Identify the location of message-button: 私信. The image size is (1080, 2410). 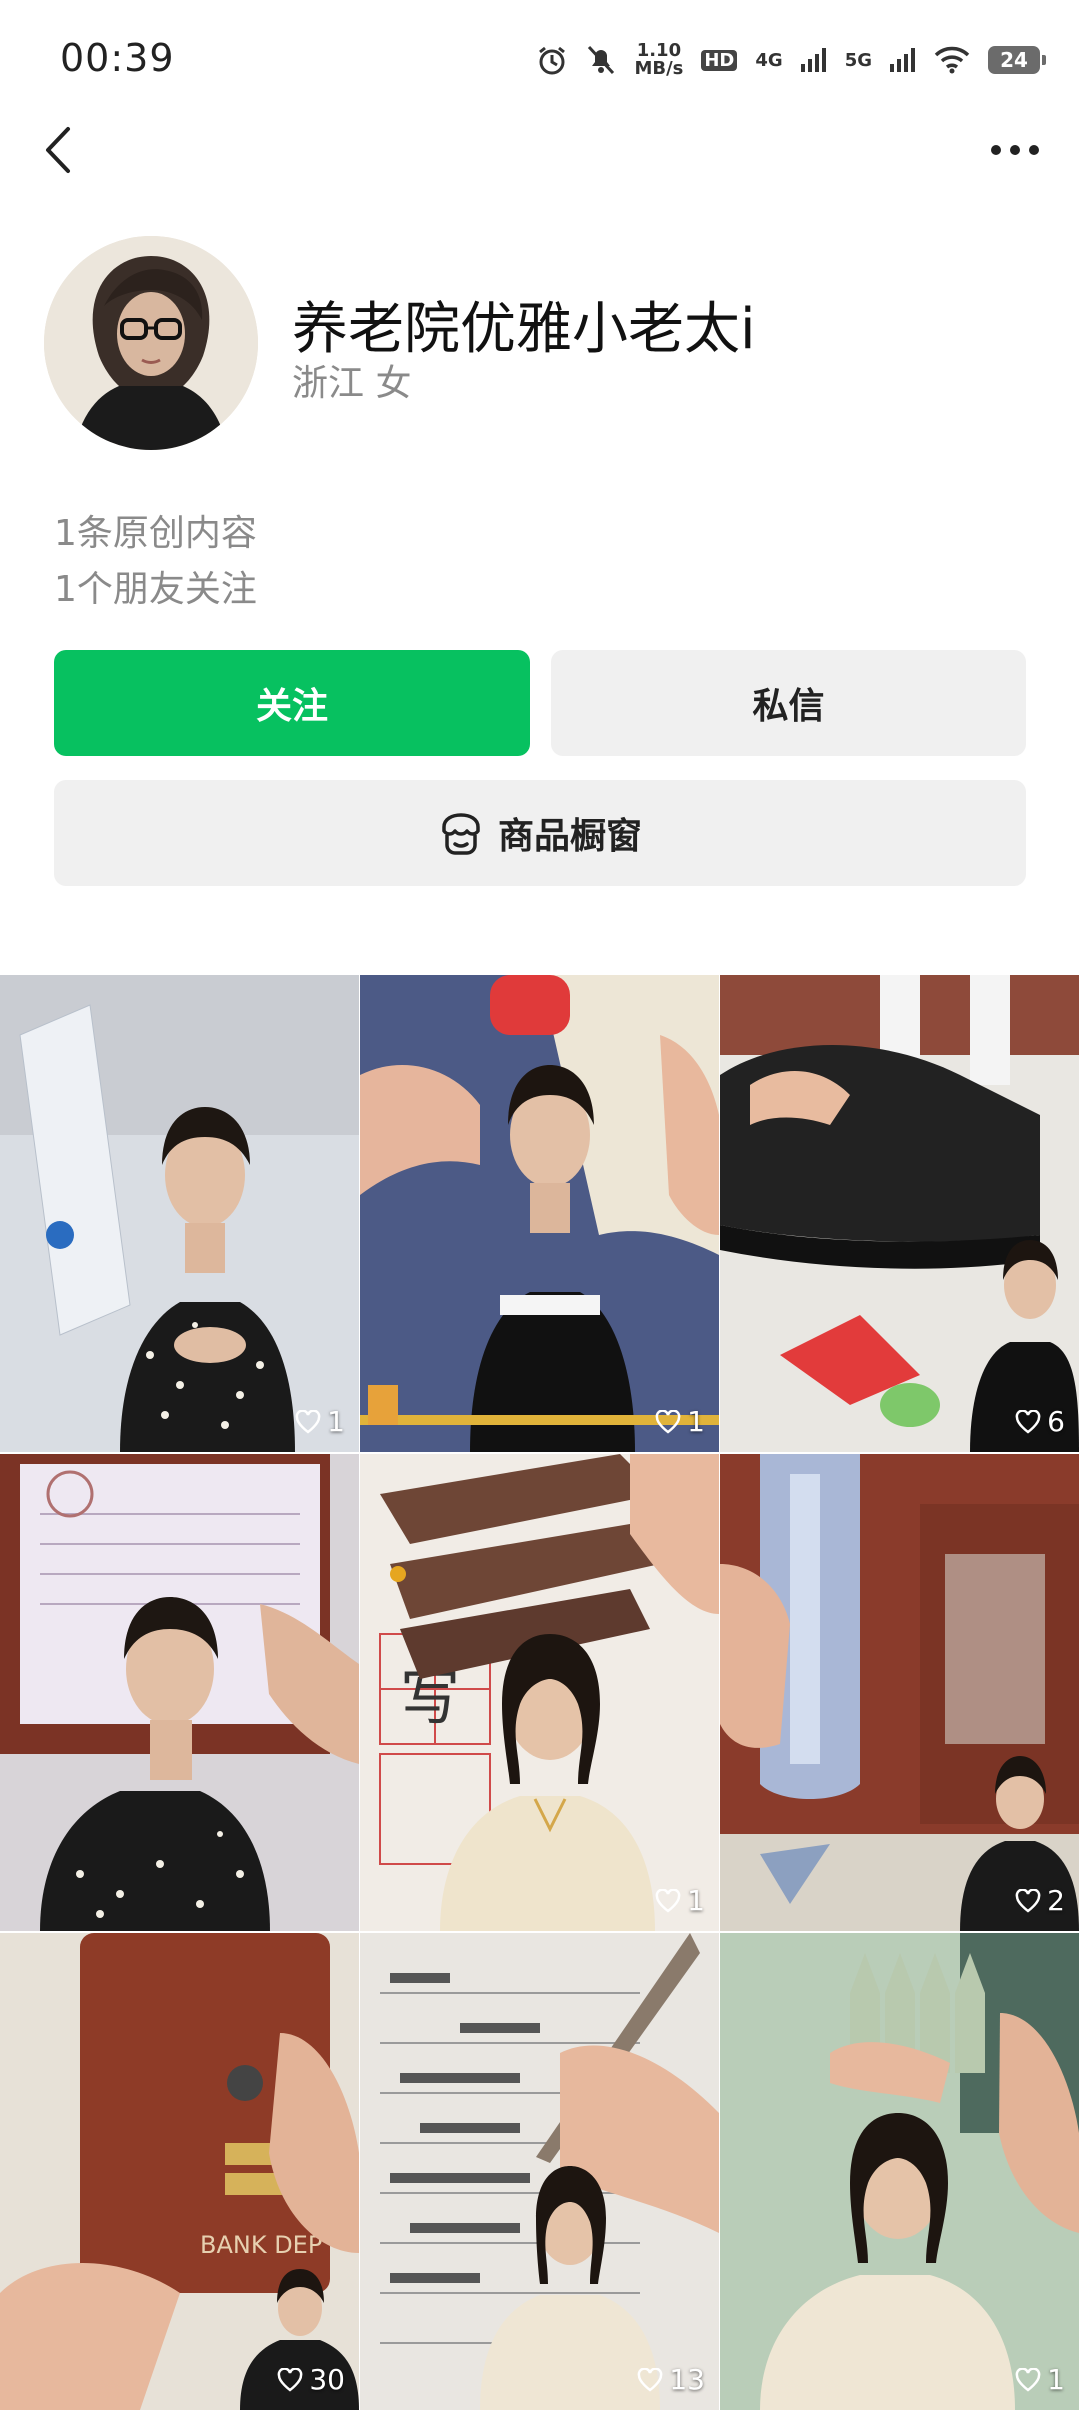
(788, 703).